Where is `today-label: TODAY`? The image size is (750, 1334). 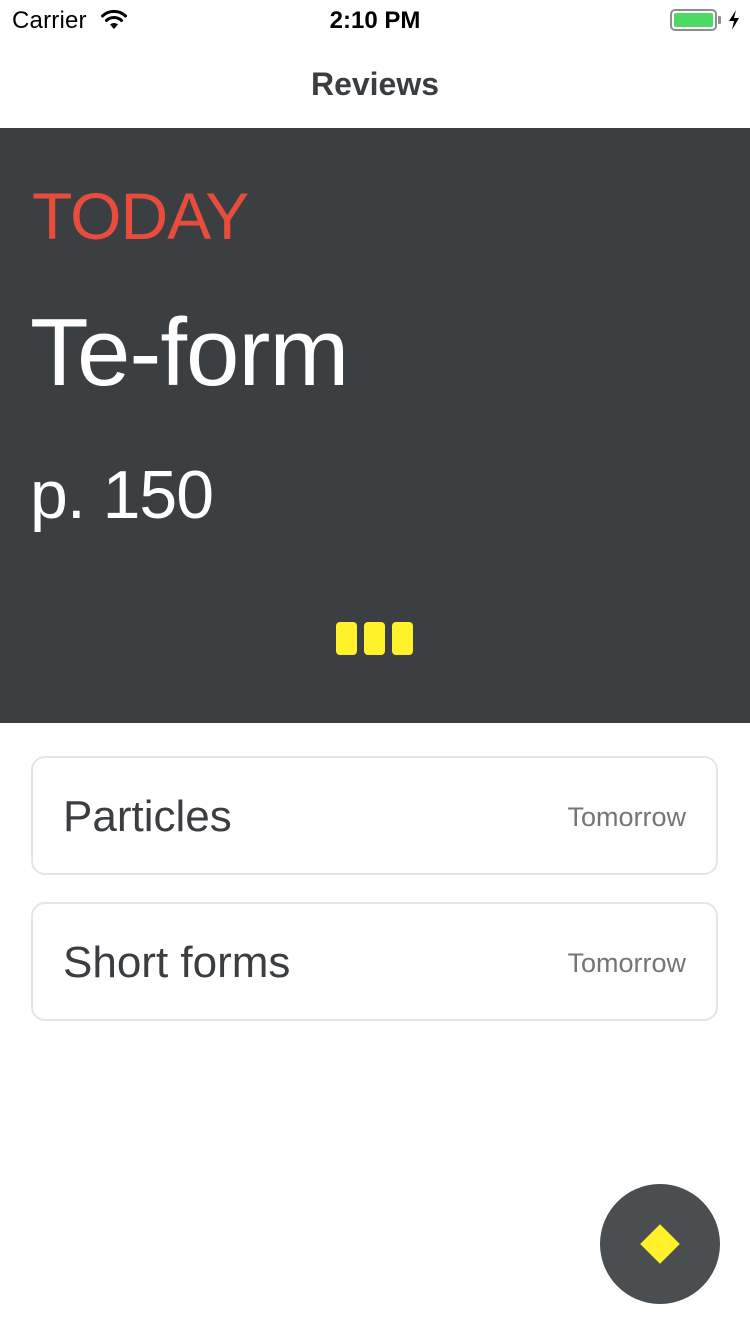
today-label: TODAY is located at coordinates (140, 216).